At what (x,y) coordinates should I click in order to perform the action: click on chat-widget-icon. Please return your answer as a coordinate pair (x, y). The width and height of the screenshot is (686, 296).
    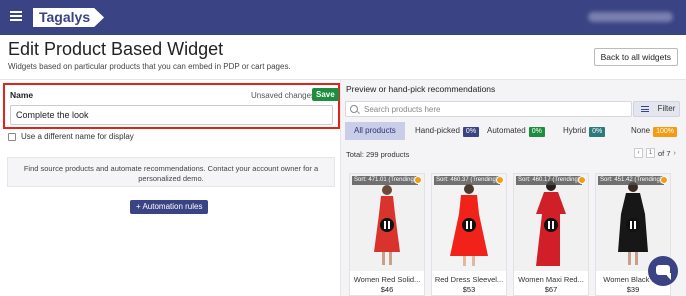
    Looking at the image, I should click on (663, 271).